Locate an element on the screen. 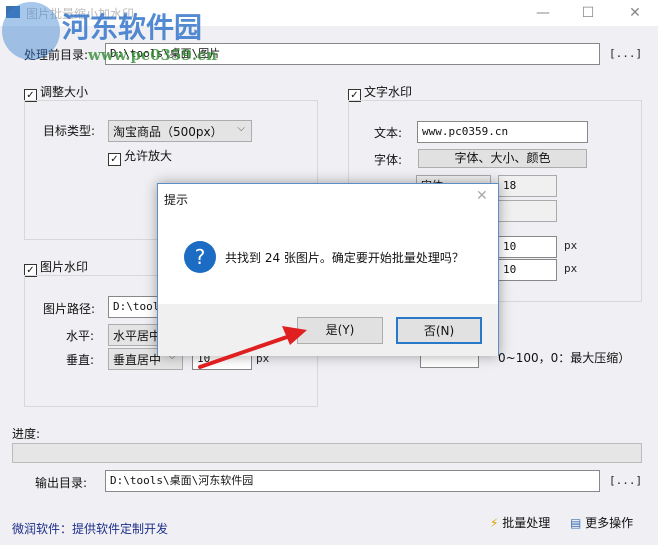 The height and width of the screenshot is (545, 658). watermark-url: www.pc0359.cn is located at coordinates (153, 55).